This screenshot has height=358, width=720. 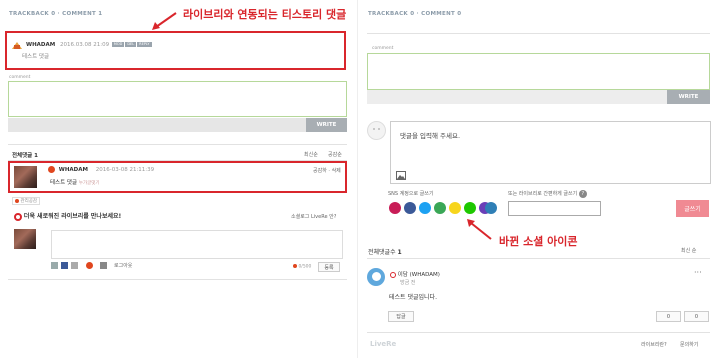 What do you see at coordinates (73, 170) in the screenshot?
I see `livere-comment-author: WHADAM` at bounding box center [73, 170].